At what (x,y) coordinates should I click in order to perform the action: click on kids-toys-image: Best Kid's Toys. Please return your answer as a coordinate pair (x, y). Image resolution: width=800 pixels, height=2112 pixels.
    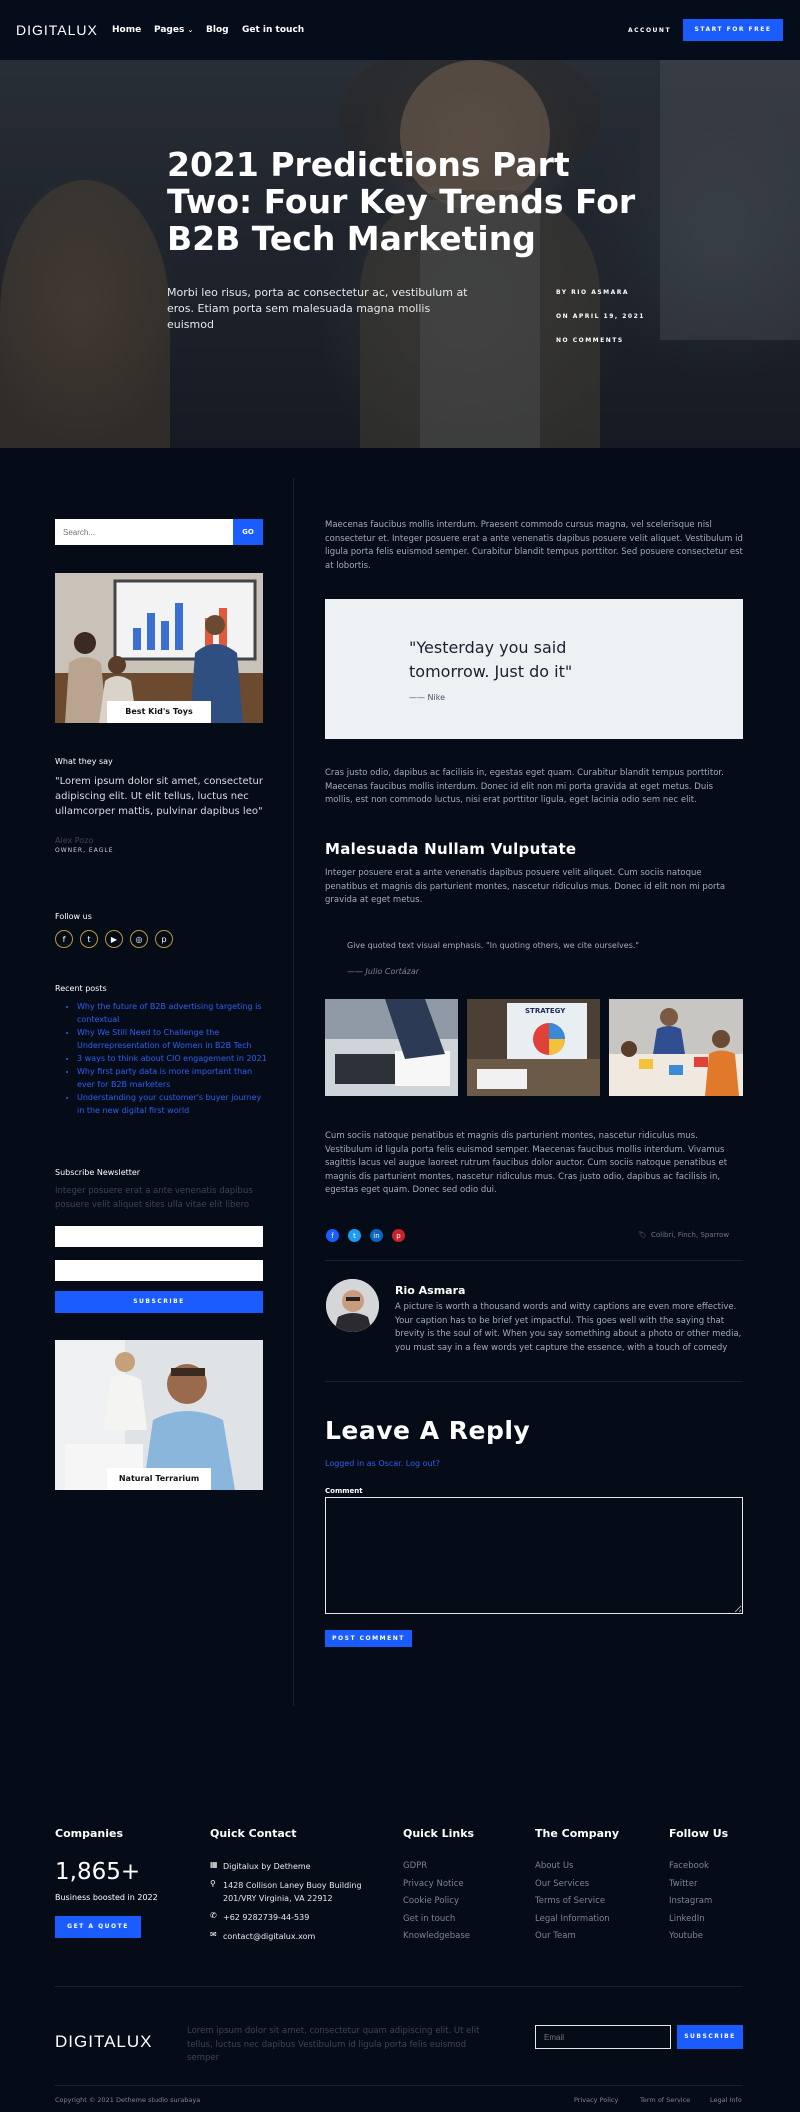
    Looking at the image, I should click on (159, 648).